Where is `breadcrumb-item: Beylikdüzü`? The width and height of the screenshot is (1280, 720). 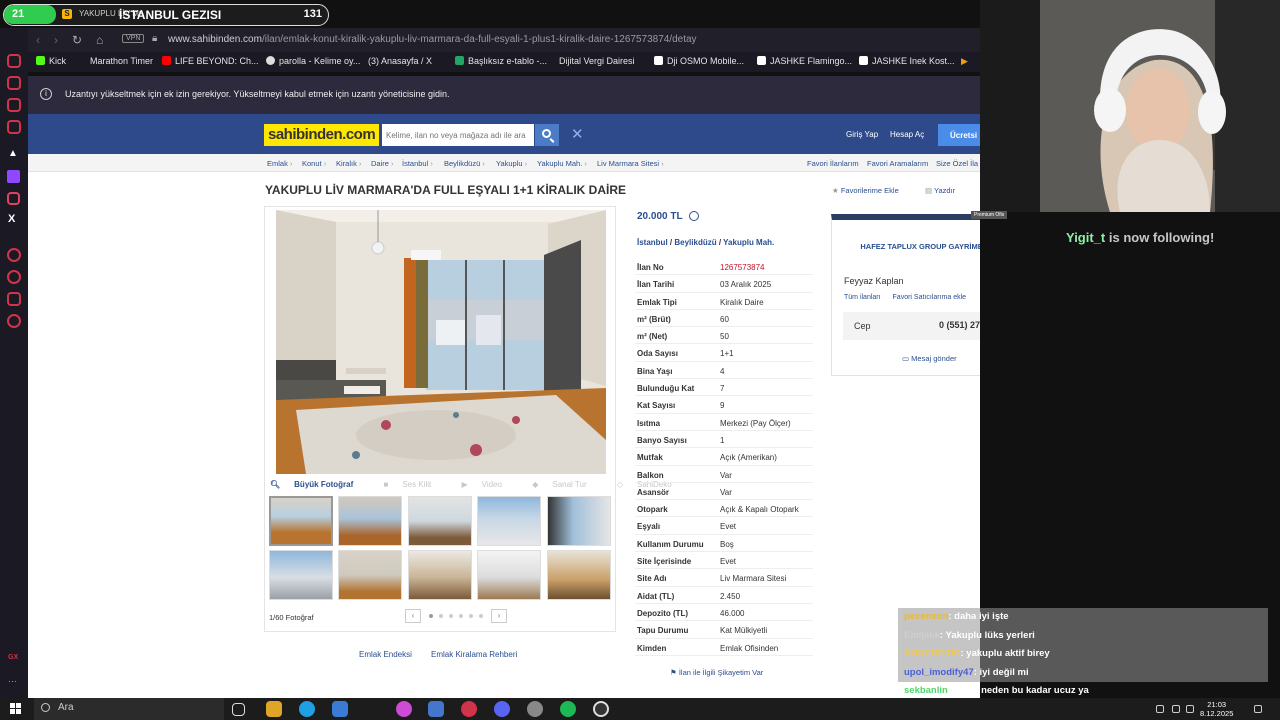 breadcrumb-item: Beylikdüzü is located at coordinates (464, 163).